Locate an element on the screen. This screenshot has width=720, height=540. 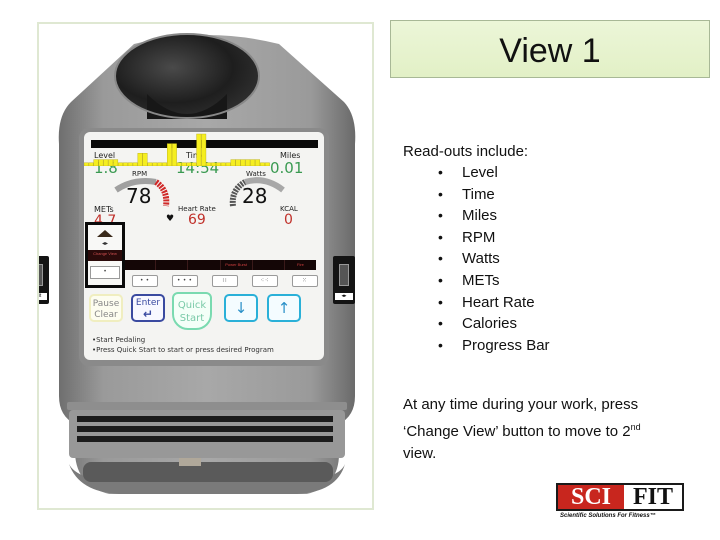
down-button: ↓ is located at coordinates (241, 308).